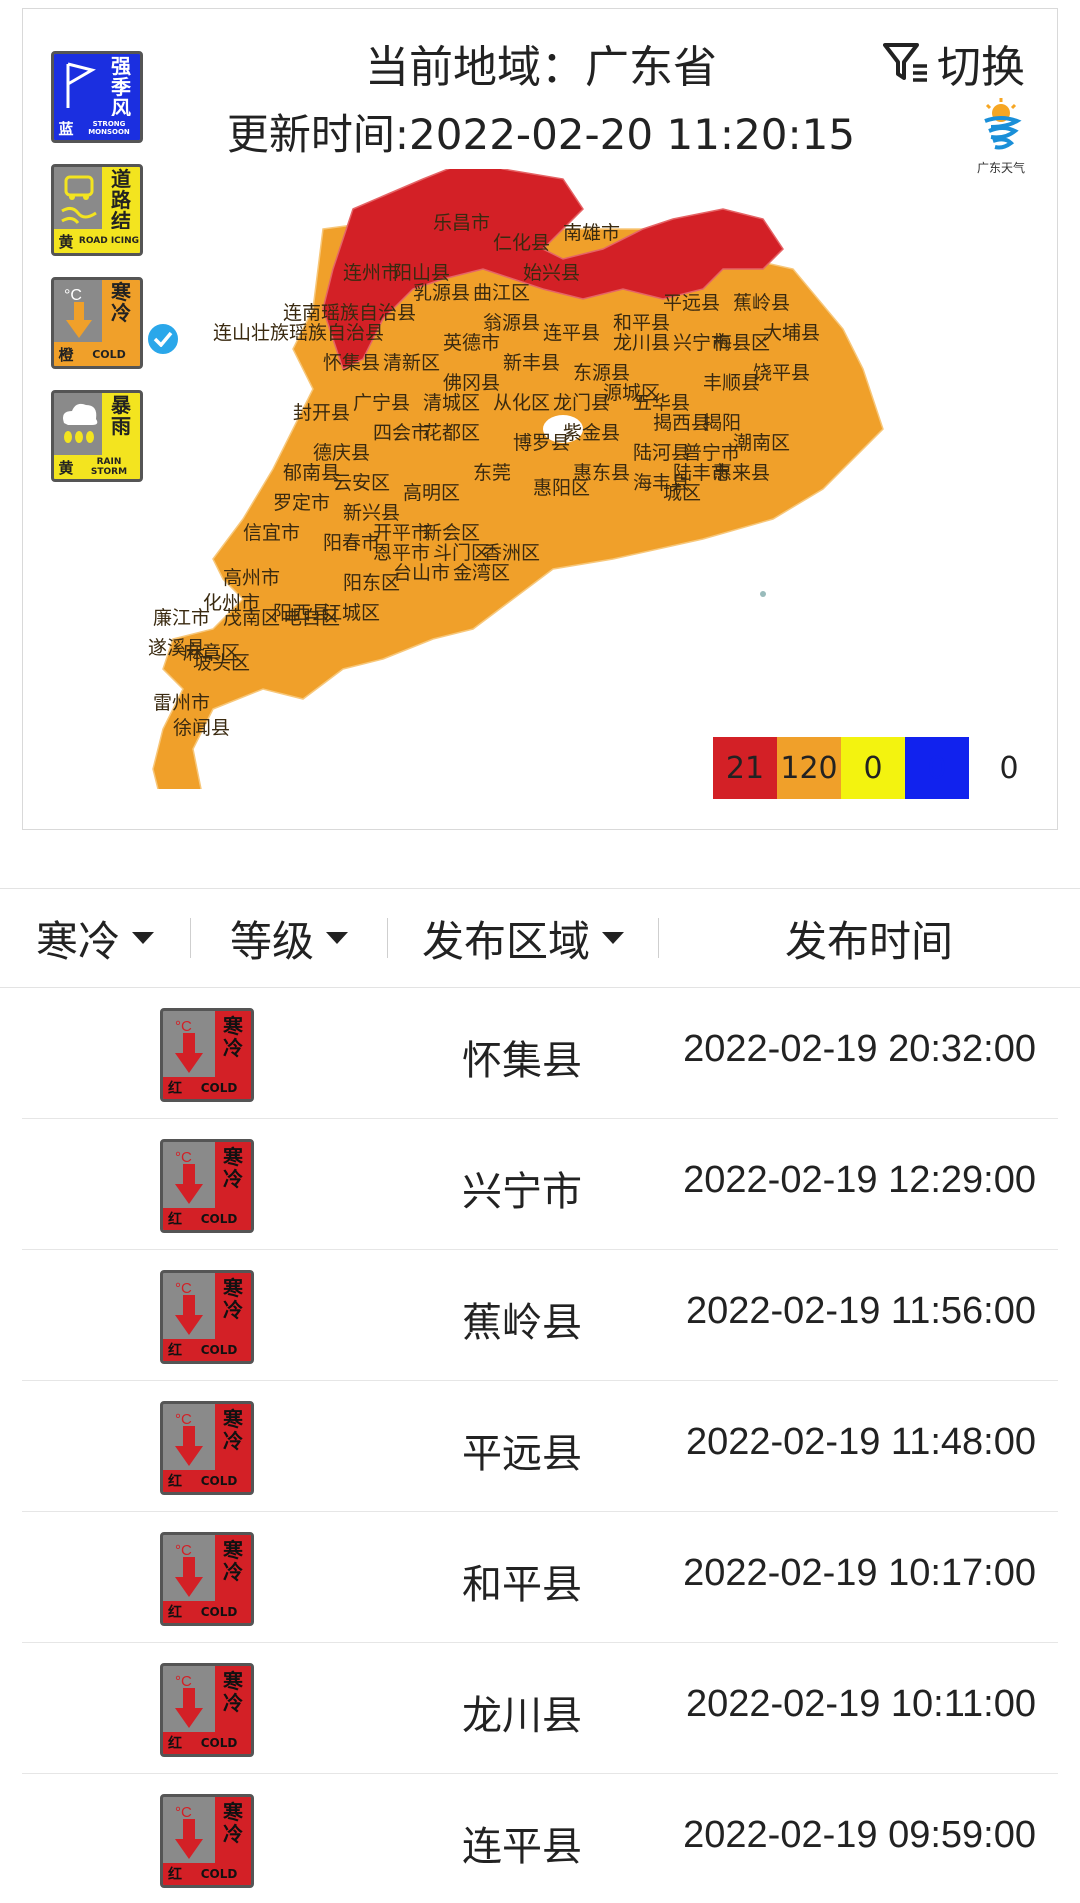 This screenshot has height=1903, width=1080. I want to click on map-county-label: 连山壮族瑶族自治县, so click(298, 333).